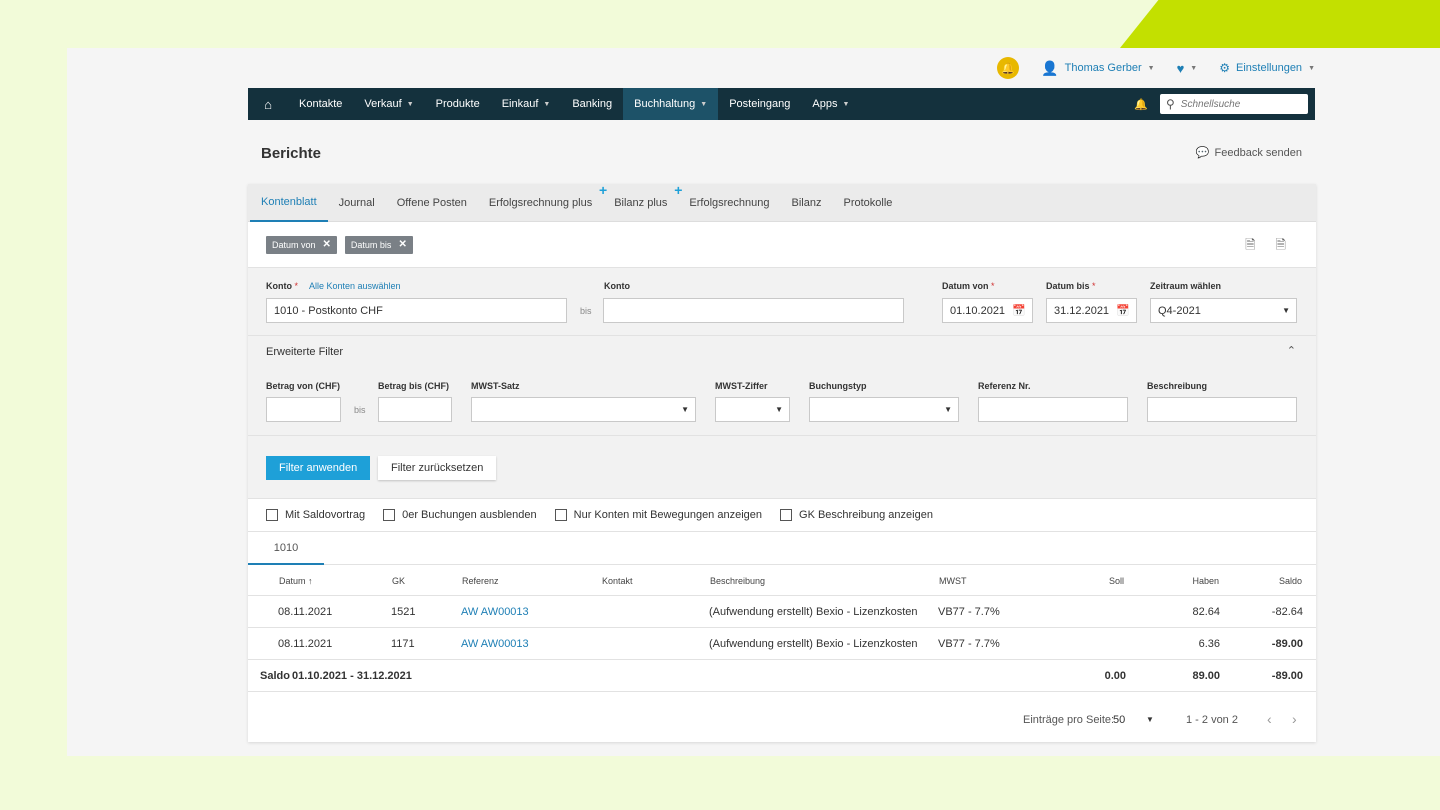  Describe the element at coordinates (1290, 581) in the screenshot. I see `header-saldo: Saldo` at that location.